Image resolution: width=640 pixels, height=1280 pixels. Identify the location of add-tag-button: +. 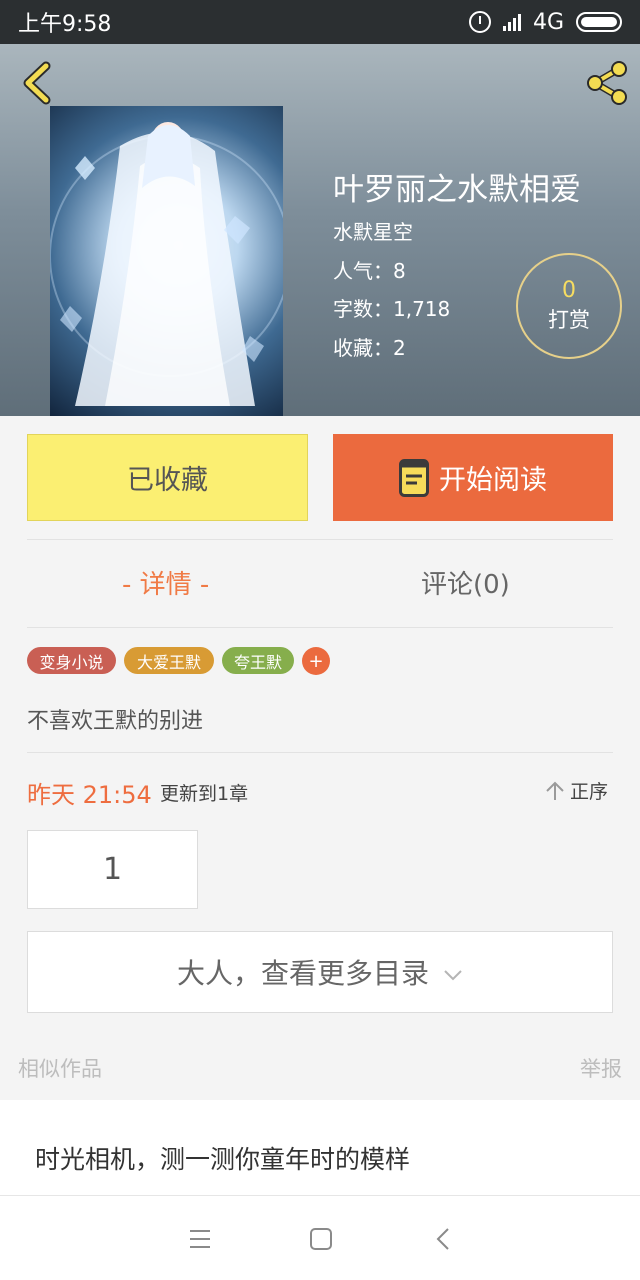
(316, 661).